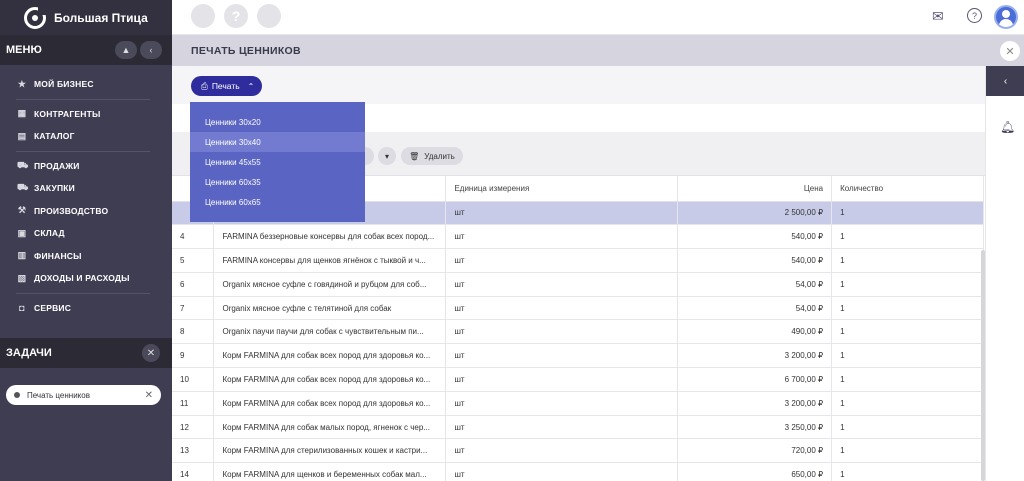  Describe the element at coordinates (82, 278) in the screenshot. I see `sidebar-item-label: ДОХОДЫ И РАСХОДЫ` at that location.